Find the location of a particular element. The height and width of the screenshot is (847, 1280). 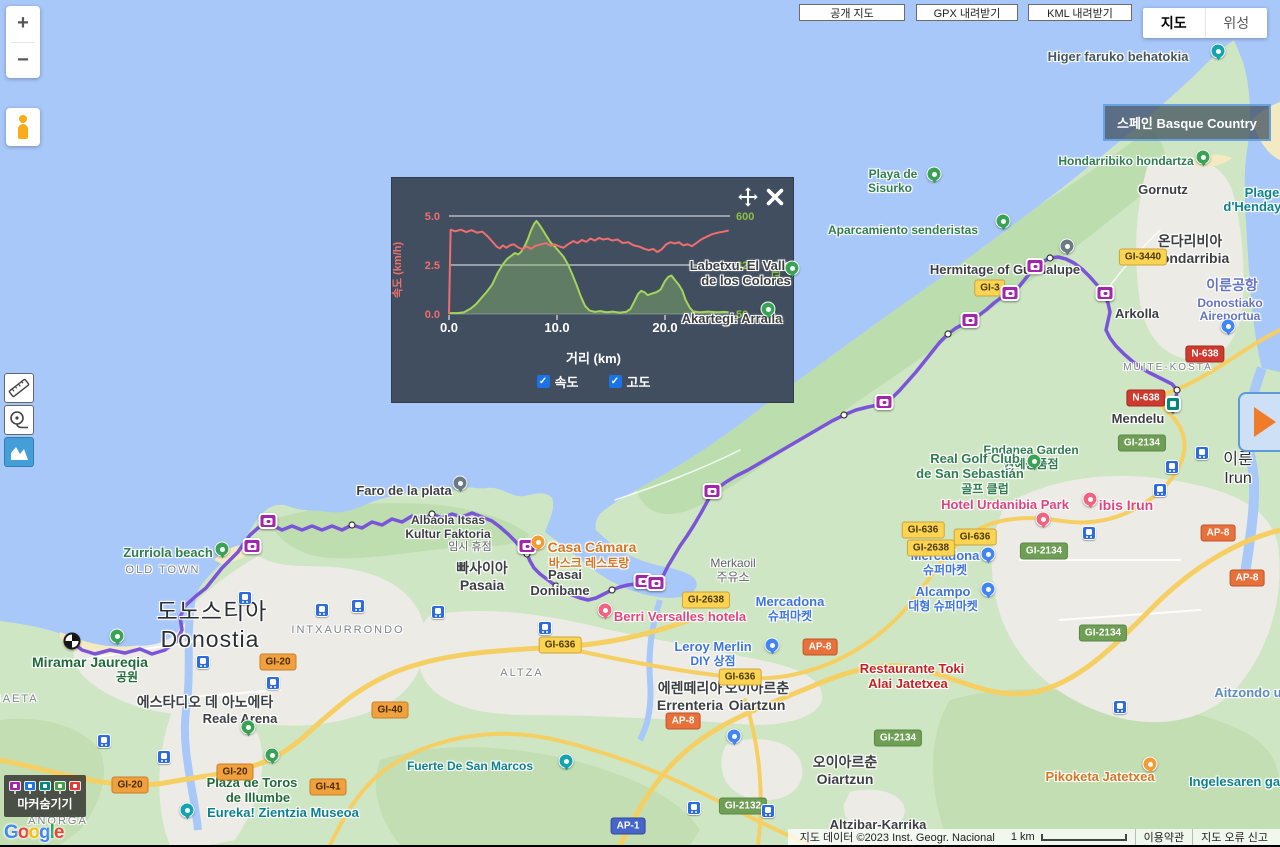

ruler-tool-button is located at coordinates (19, 388).